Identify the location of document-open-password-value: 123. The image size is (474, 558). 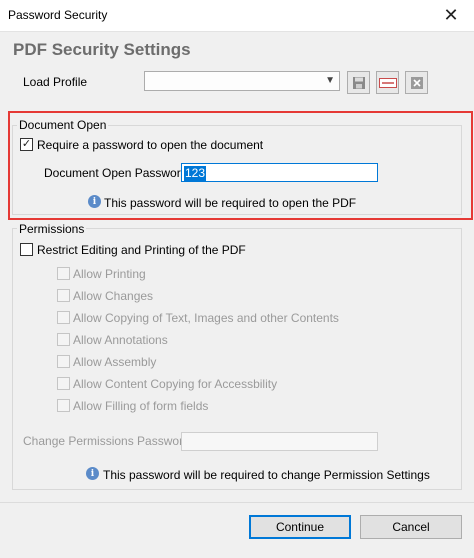
(195, 173).